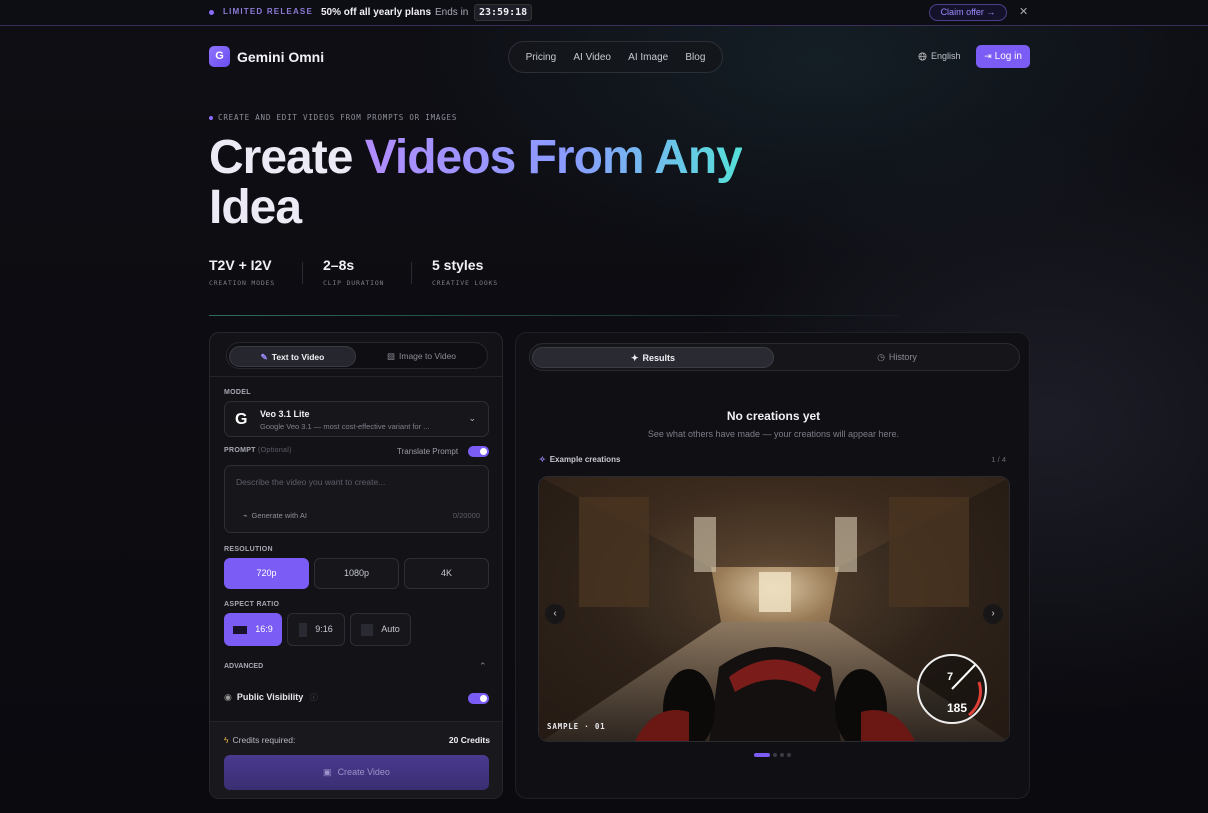  Describe the element at coordinates (279, 515) in the screenshot. I see `generate-ai-label: Generate with AI` at that location.